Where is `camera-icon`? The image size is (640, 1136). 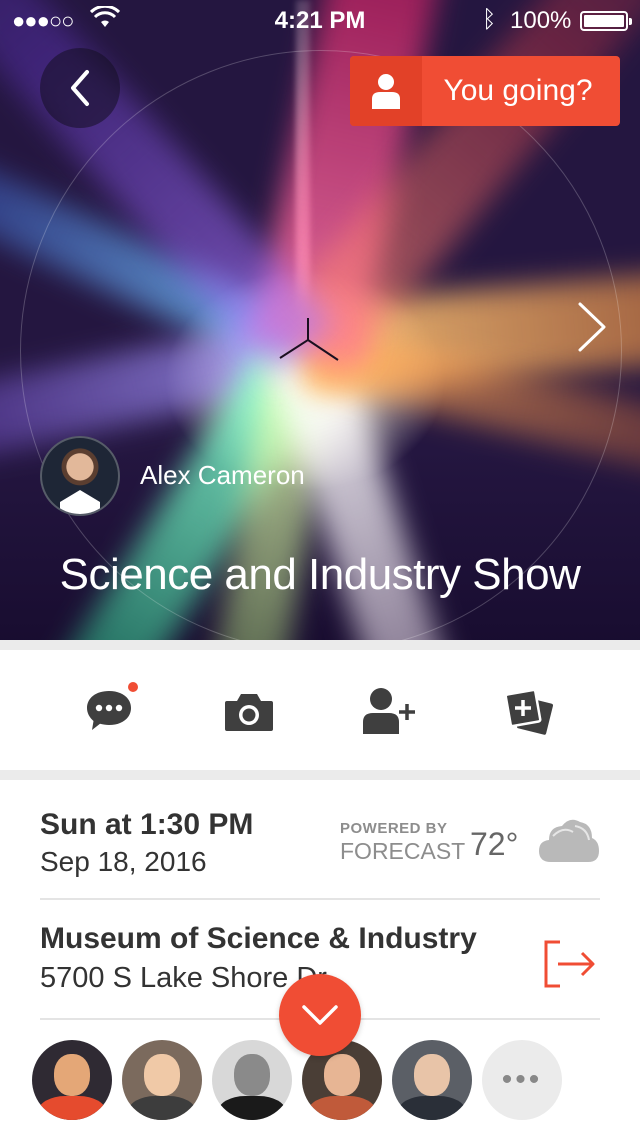
camera-icon is located at coordinates (249, 712).